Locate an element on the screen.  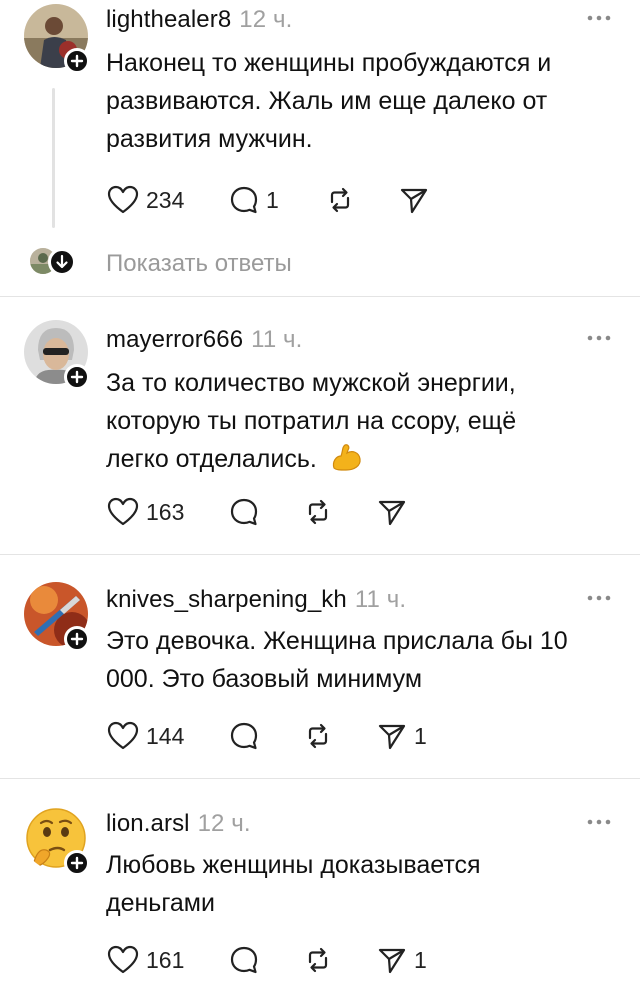
username: lion.arsl 12 ч. is located at coordinates (178, 824).